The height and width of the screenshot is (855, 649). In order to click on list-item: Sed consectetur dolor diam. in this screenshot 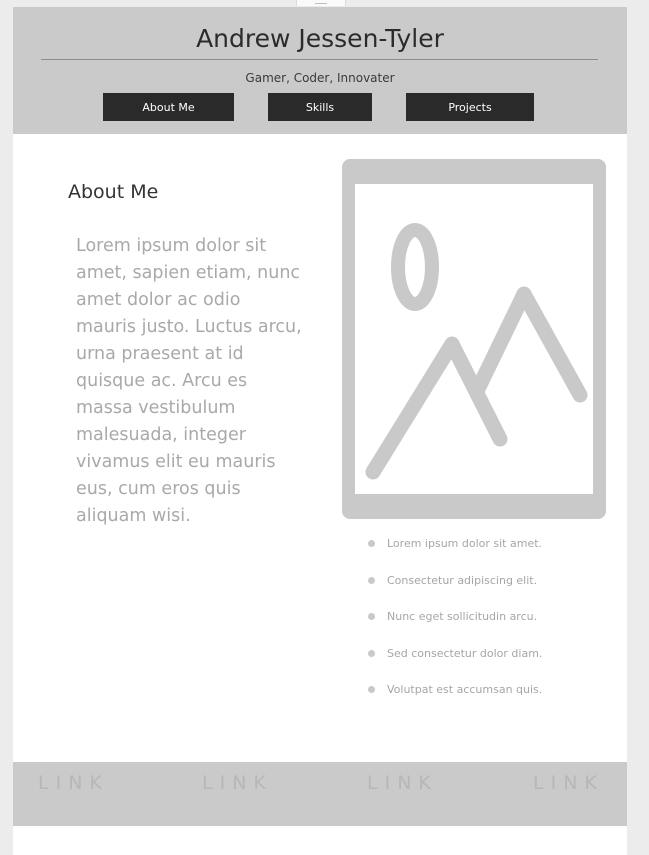, I will do `click(455, 665)`.